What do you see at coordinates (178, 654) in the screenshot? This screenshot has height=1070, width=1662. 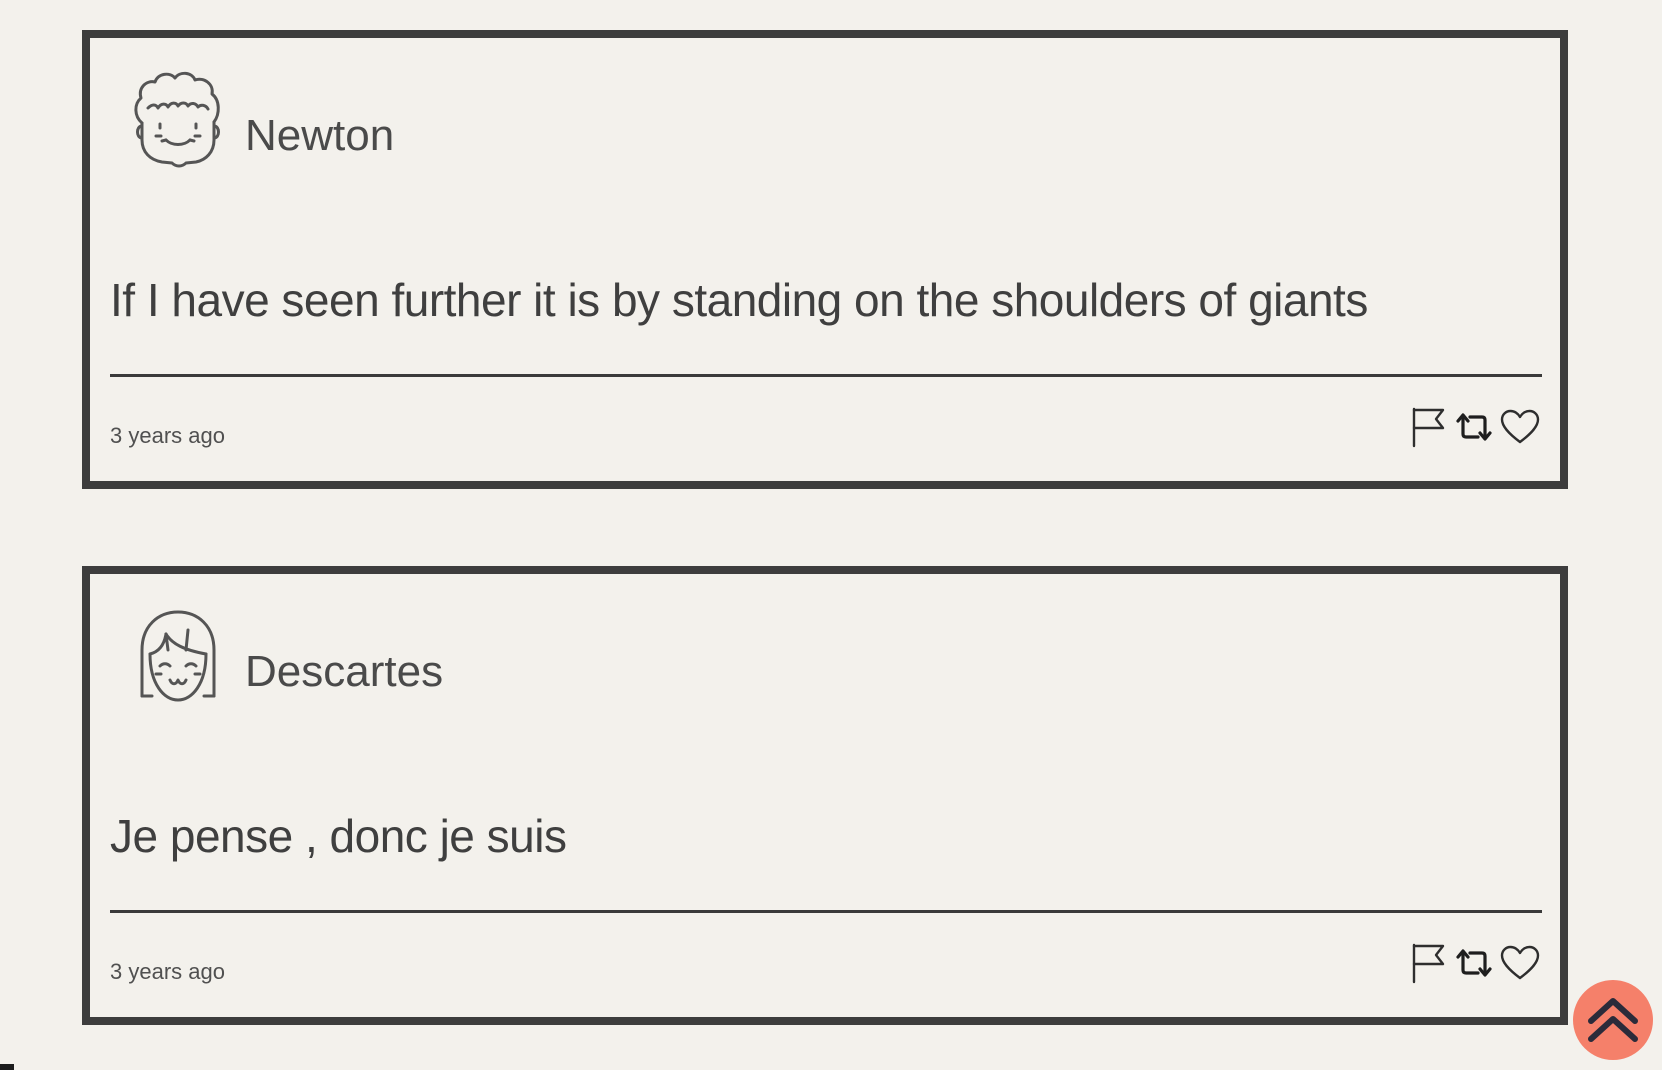 I see `bob-haired-face-icon` at bounding box center [178, 654].